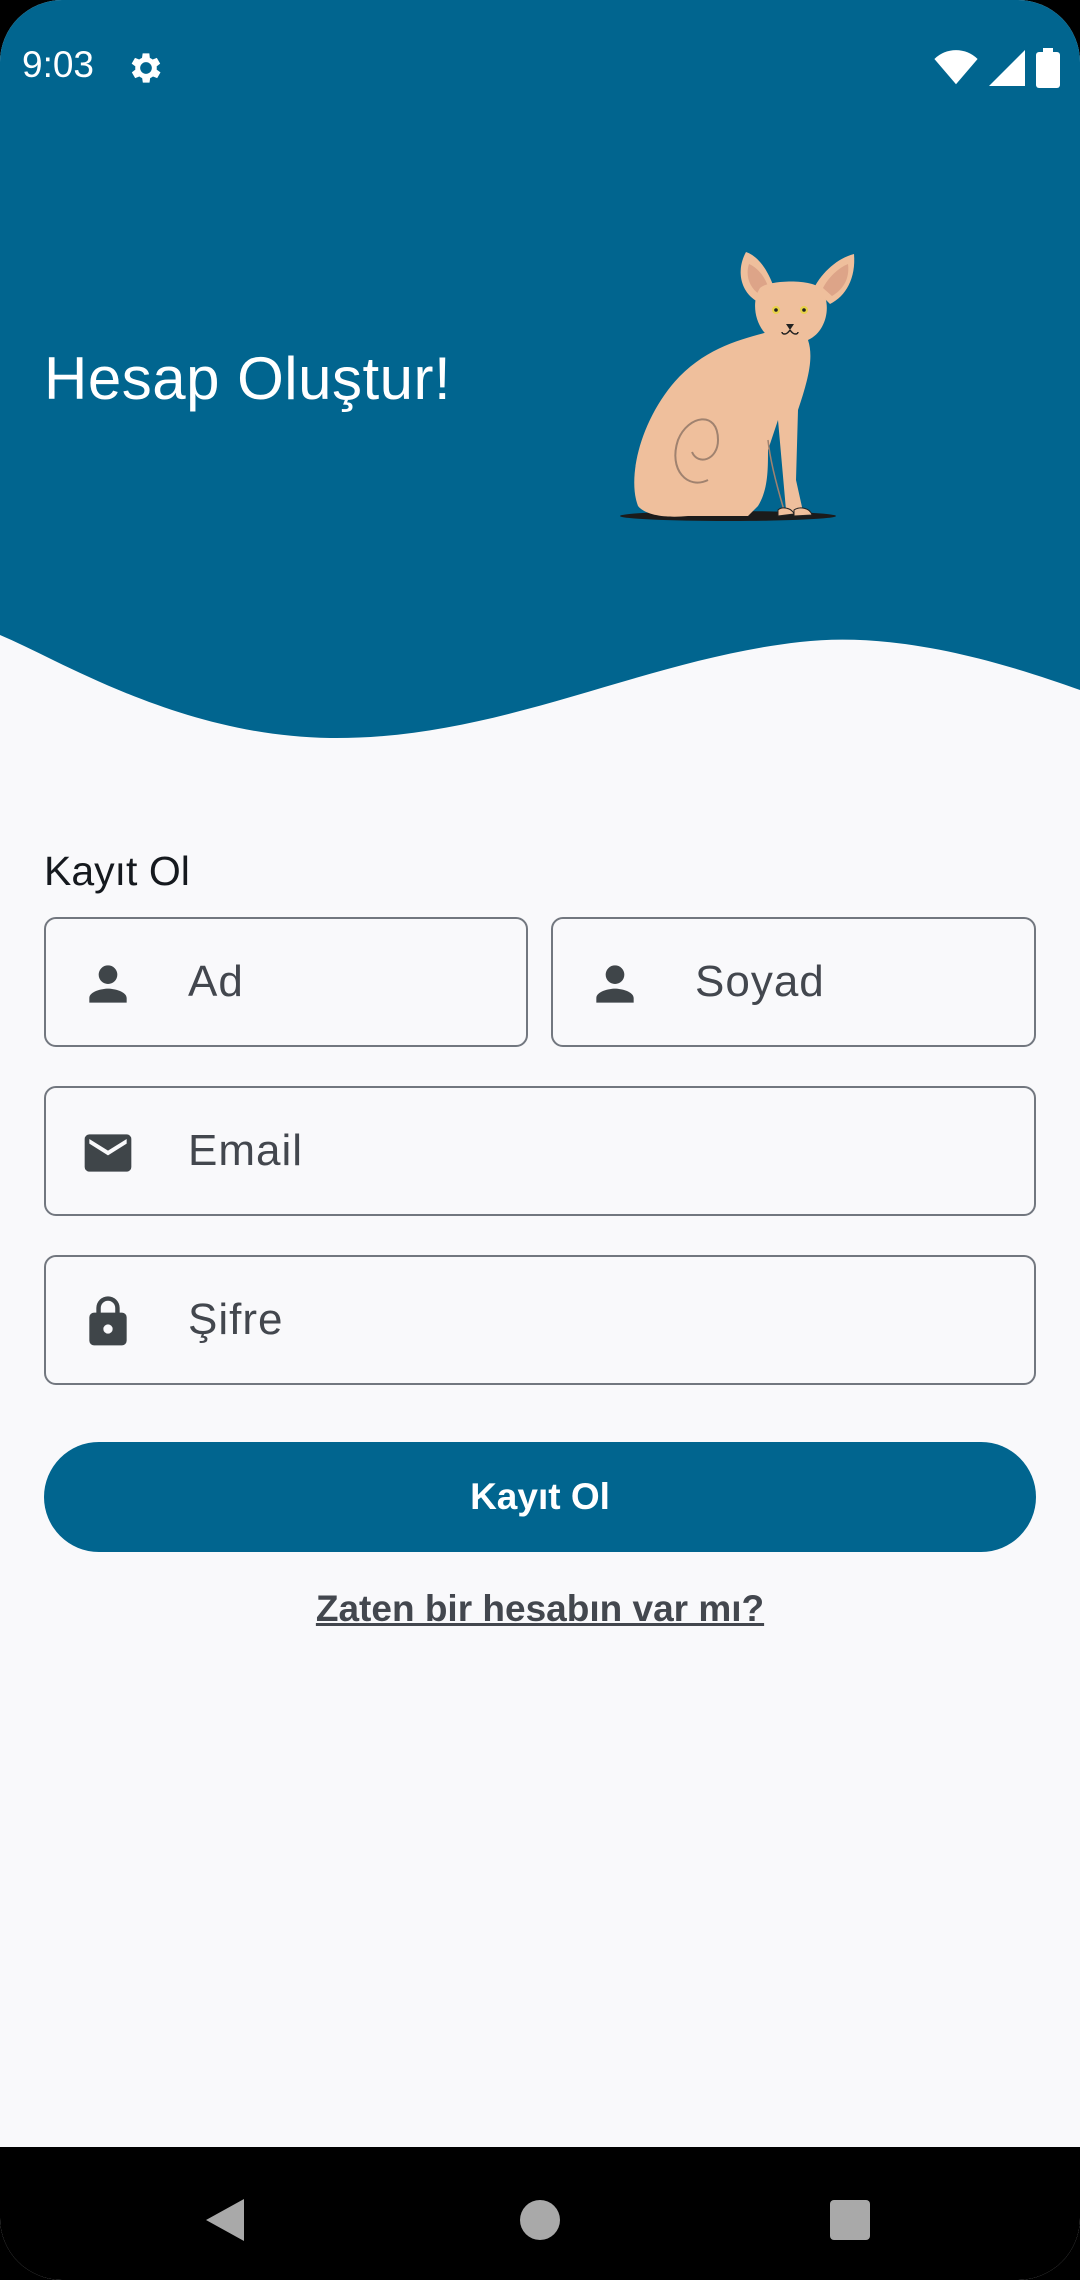 This screenshot has width=1080, height=2280. What do you see at coordinates (1048, 68) in the screenshot?
I see `battery-icon` at bounding box center [1048, 68].